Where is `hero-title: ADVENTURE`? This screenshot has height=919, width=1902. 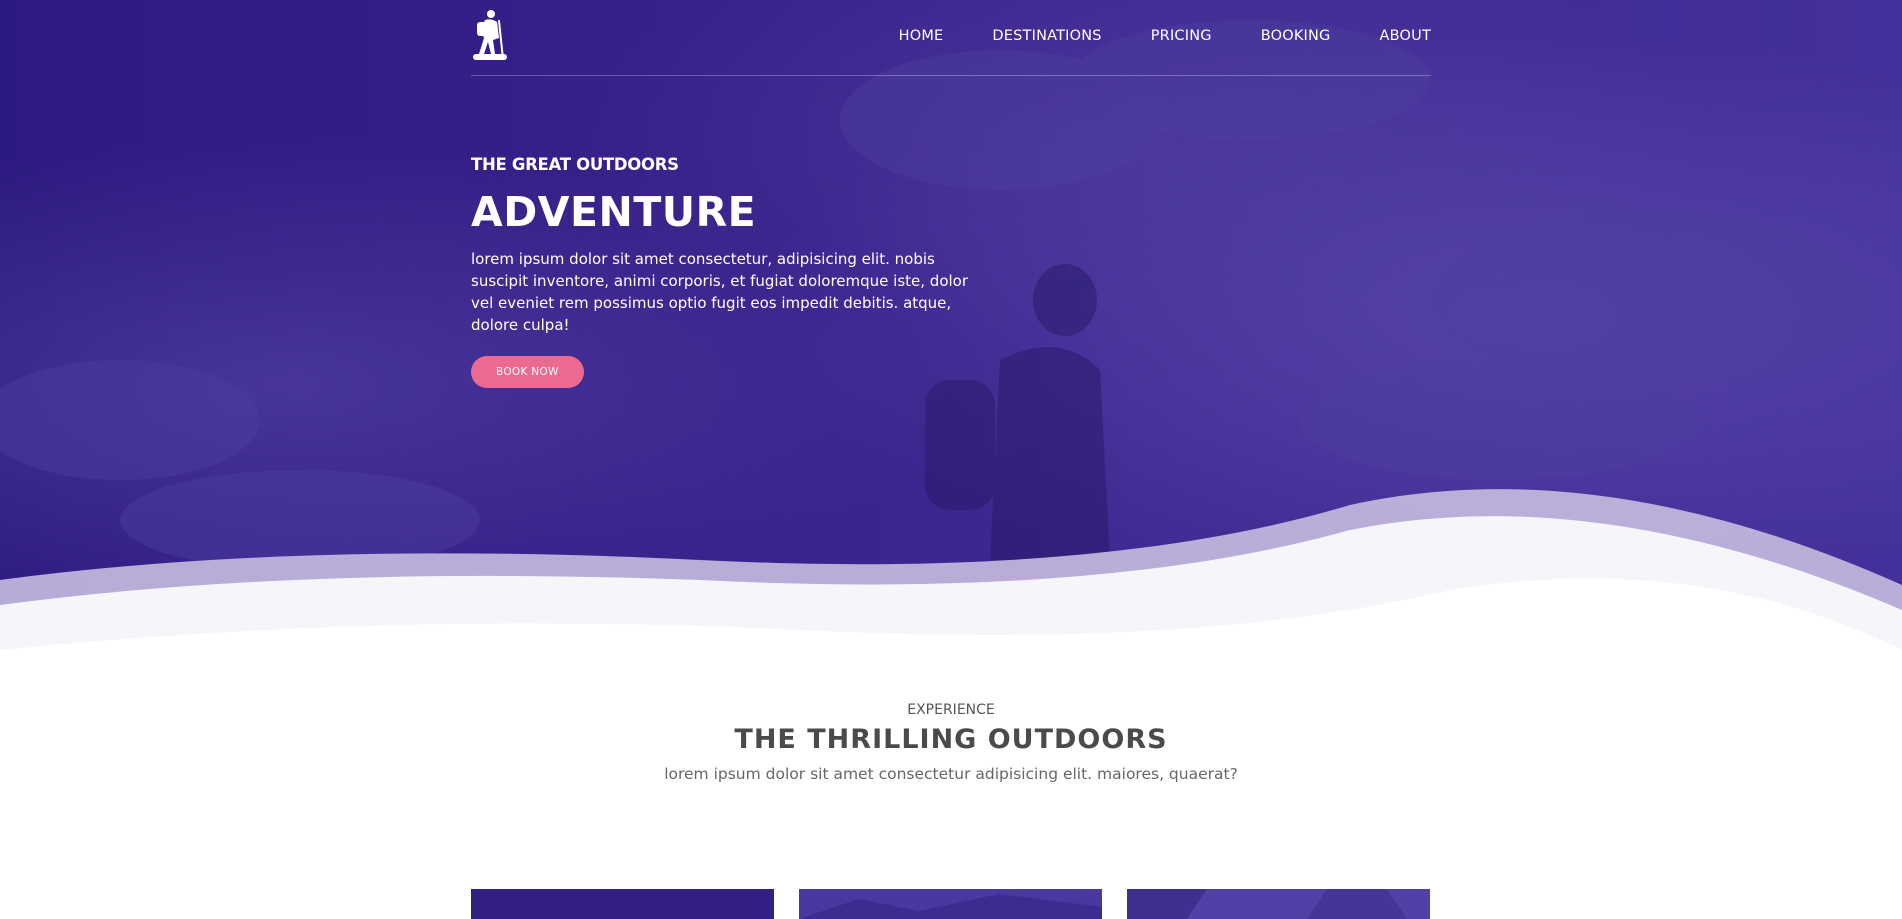
hero-title: ADVENTURE is located at coordinates (614, 212).